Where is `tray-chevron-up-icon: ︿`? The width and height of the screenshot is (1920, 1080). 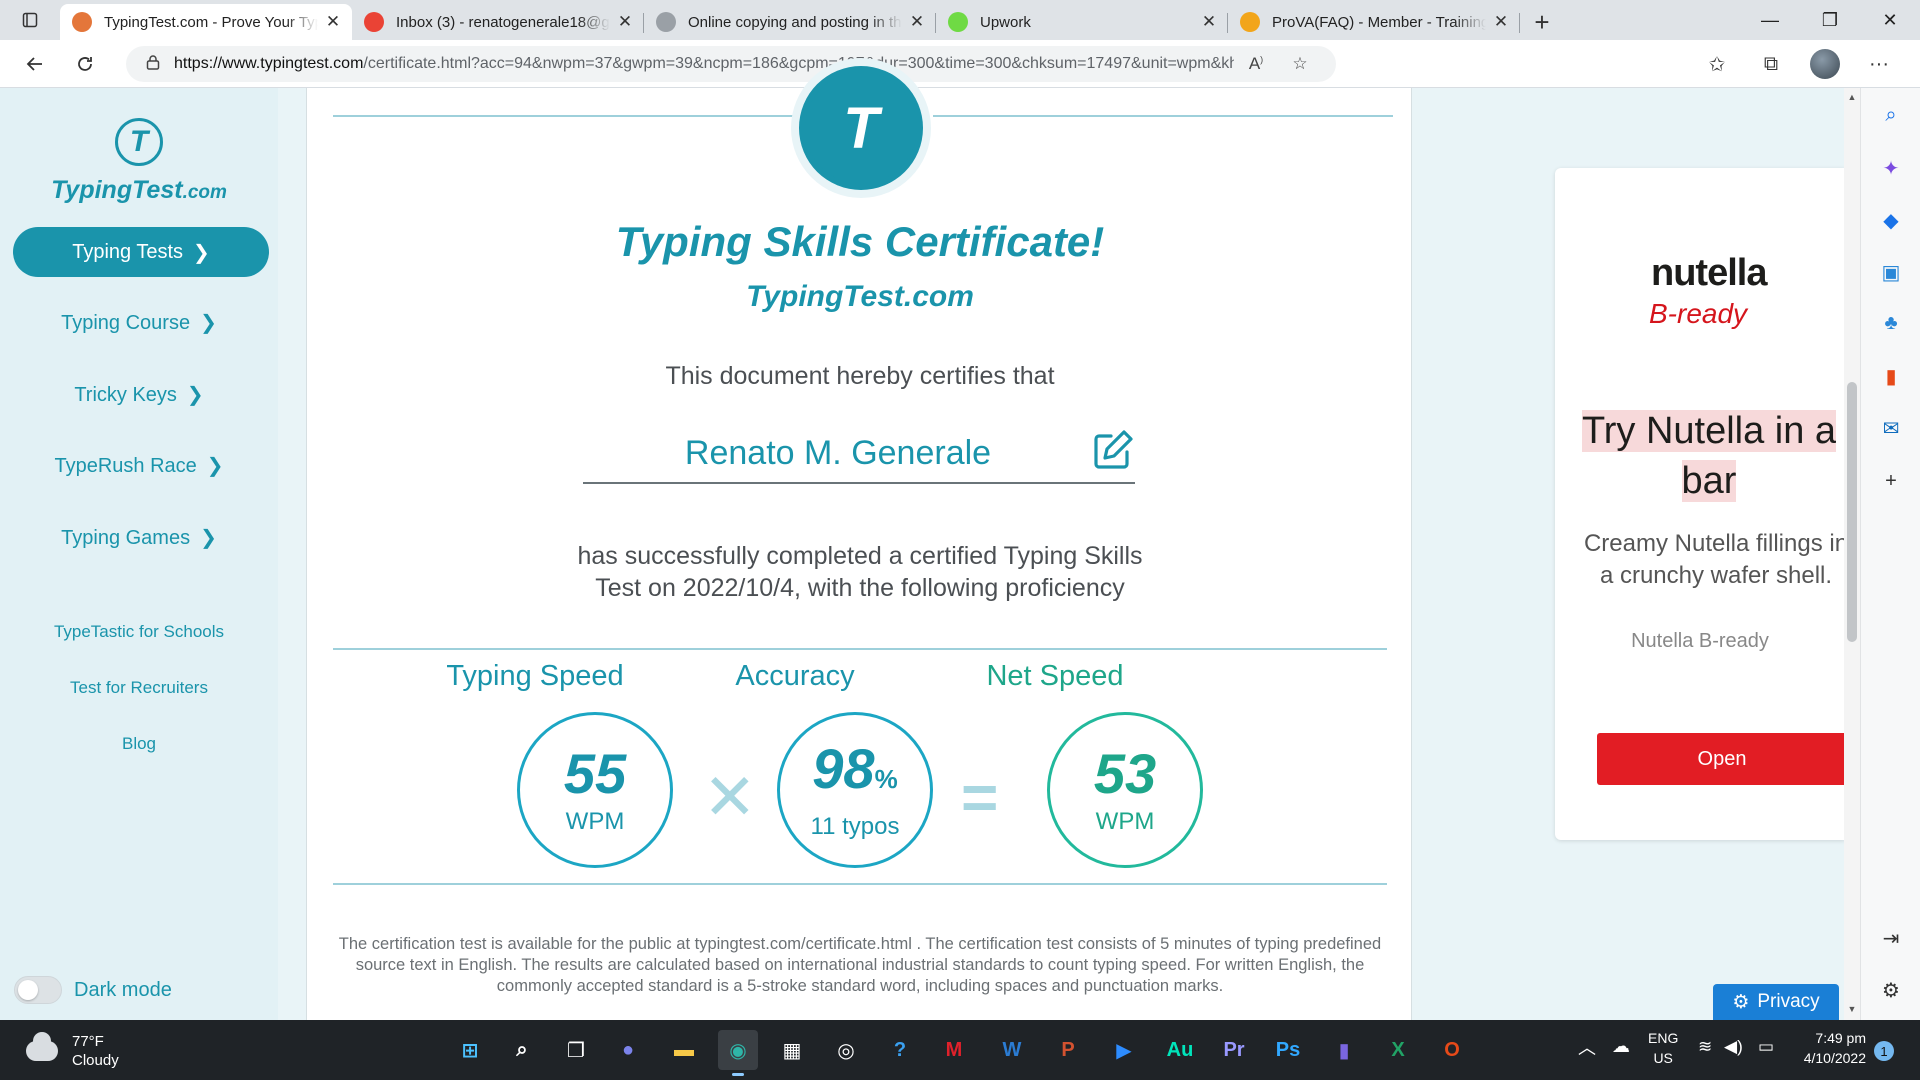
tray-chevron-up-icon: ︿ is located at coordinates (1587, 1048).